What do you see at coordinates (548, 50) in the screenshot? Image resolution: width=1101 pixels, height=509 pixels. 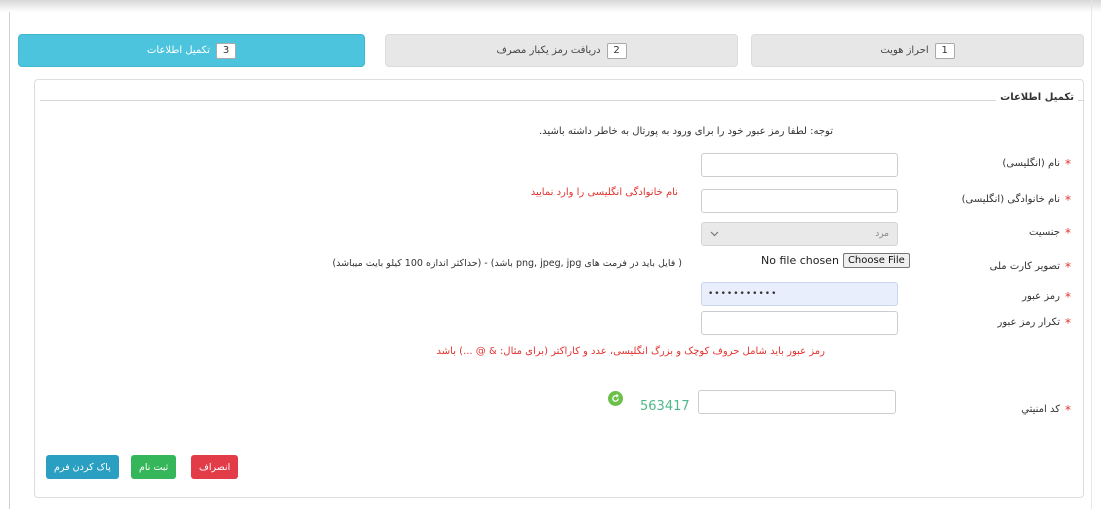 I see `step-label: دريافت رمز يکبار مصرف` at bounding box center [548, 50].